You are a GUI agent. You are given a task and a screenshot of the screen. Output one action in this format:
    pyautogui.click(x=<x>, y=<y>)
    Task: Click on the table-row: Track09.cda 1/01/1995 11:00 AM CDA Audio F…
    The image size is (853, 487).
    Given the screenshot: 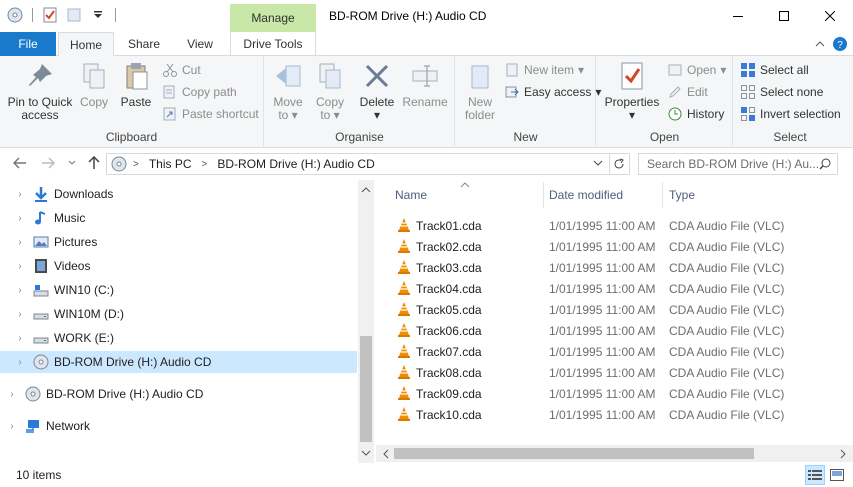 What is the action you would take?
    pyautogui.click(x=614, y=393)
    